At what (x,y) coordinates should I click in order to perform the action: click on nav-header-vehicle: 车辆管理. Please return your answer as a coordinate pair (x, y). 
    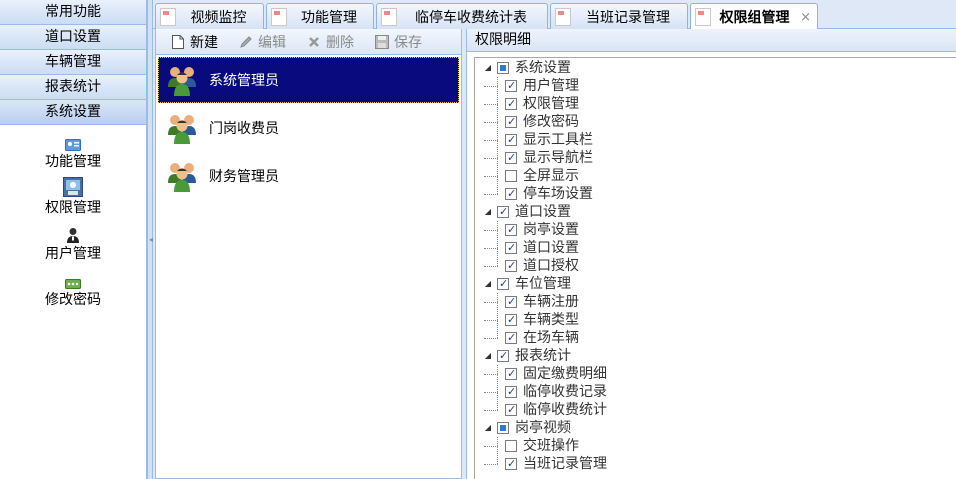
    Looking at the image, I should click on (73, 62).